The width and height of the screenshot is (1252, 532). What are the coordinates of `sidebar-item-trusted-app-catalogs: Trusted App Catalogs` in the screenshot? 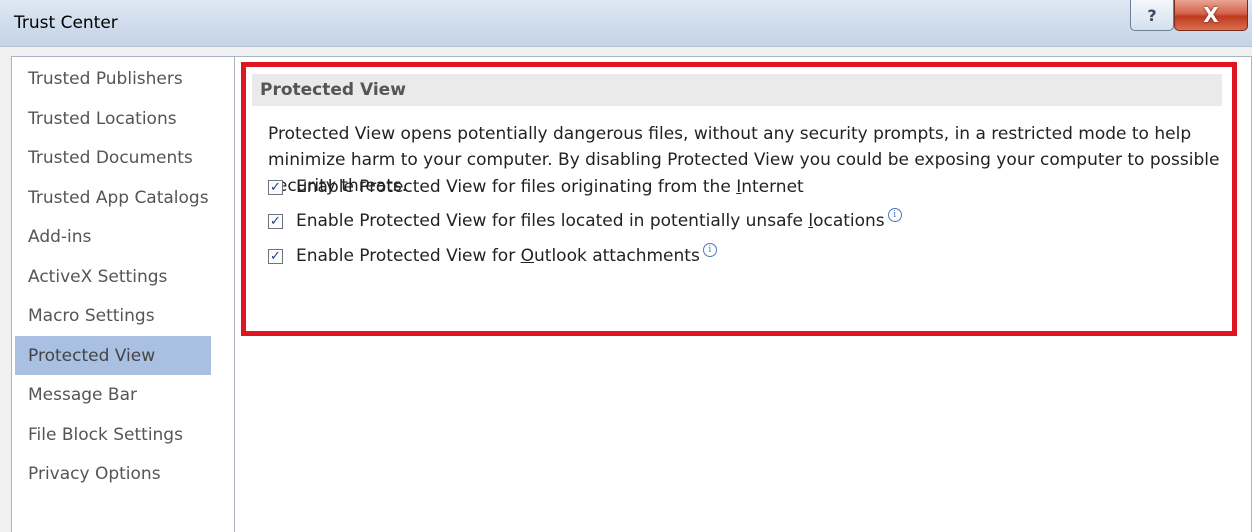 It's located at (113, 197).